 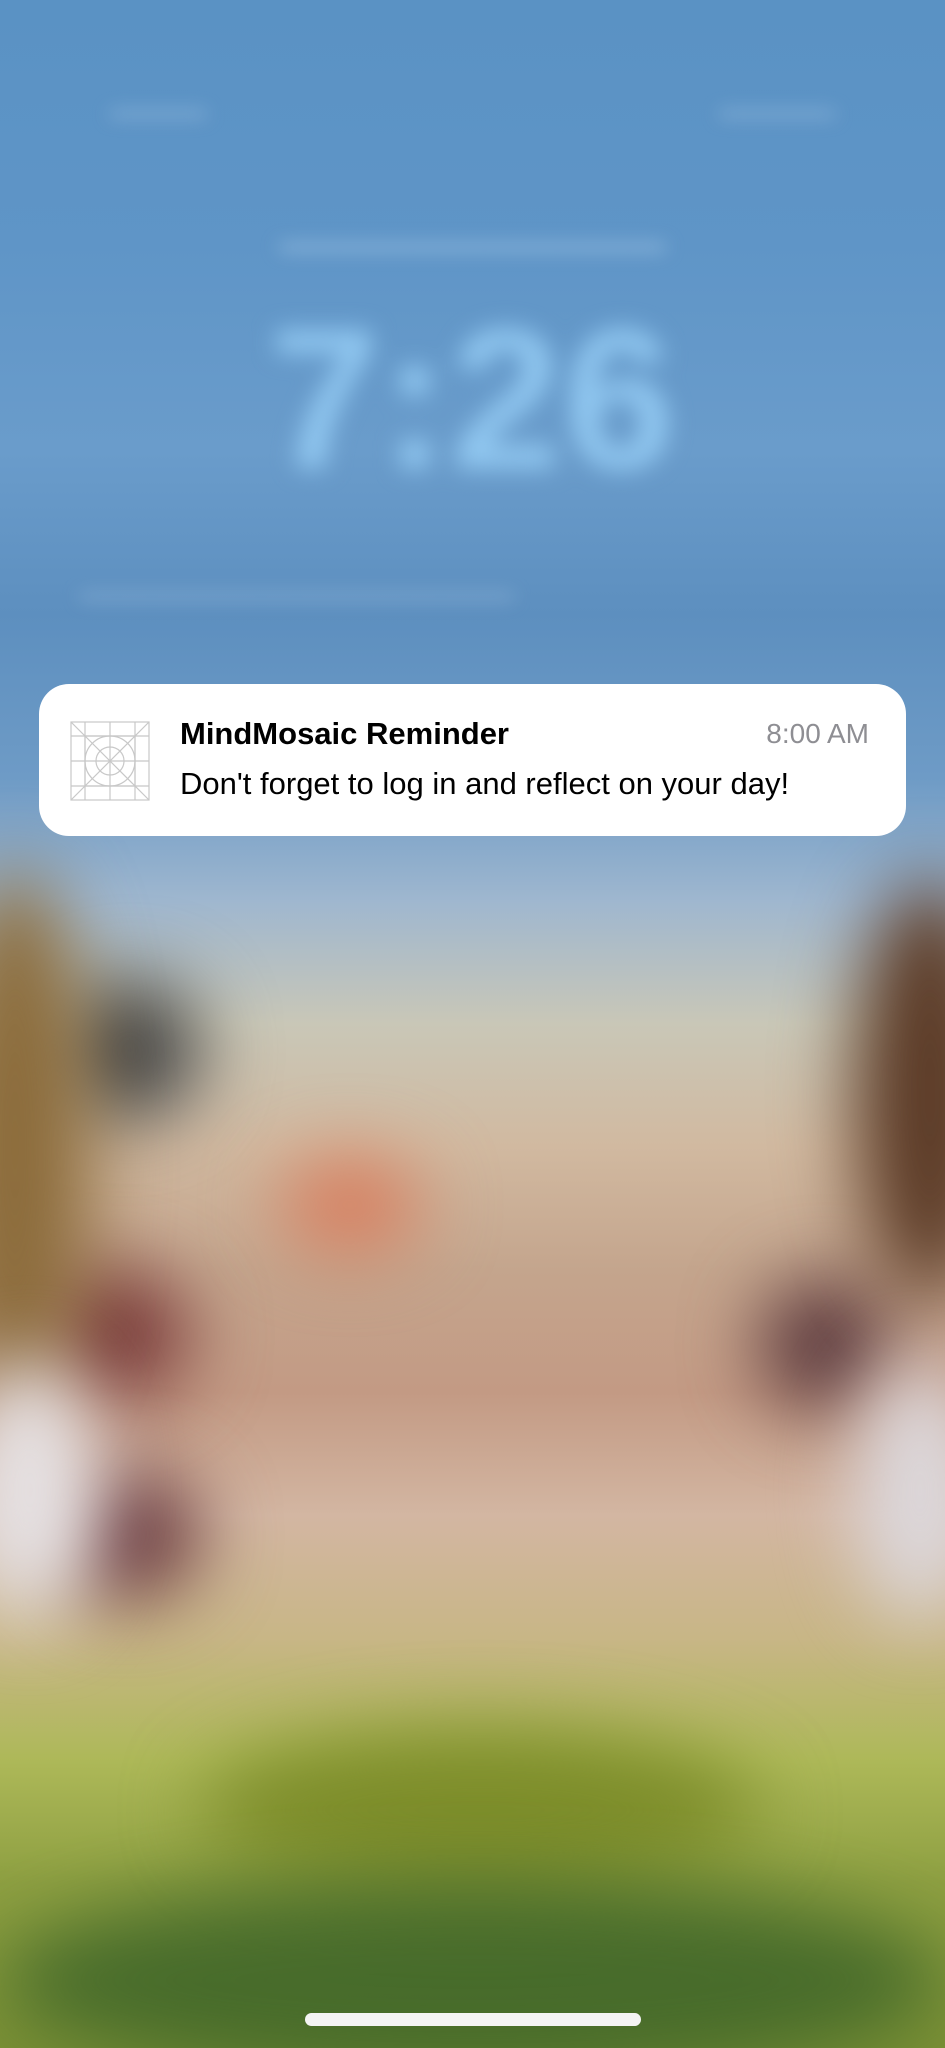 I want to click on notification-time: 8:00 AM, so click(x=817, y=733).